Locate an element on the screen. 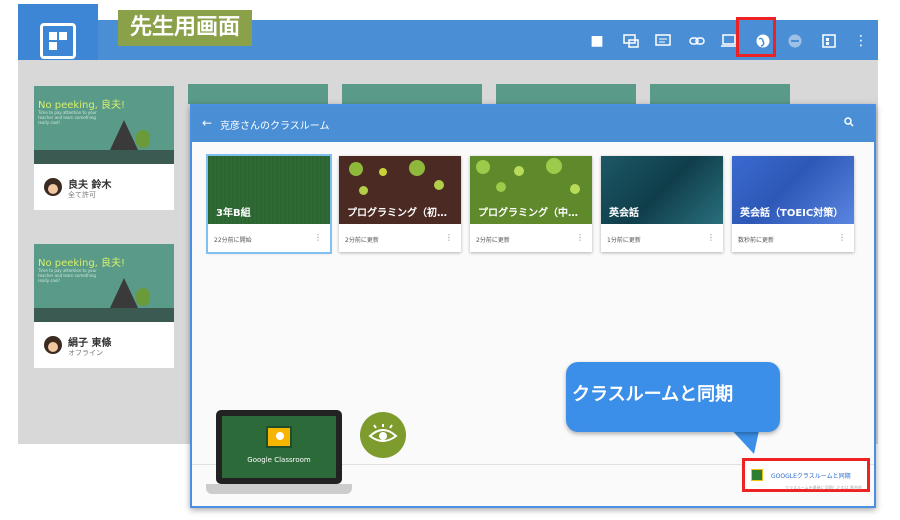 This screenshot has width=900, height=520. class-card: プログラミング（中… 2分前に更新 ⋮ is located at coordinates (531, 204).